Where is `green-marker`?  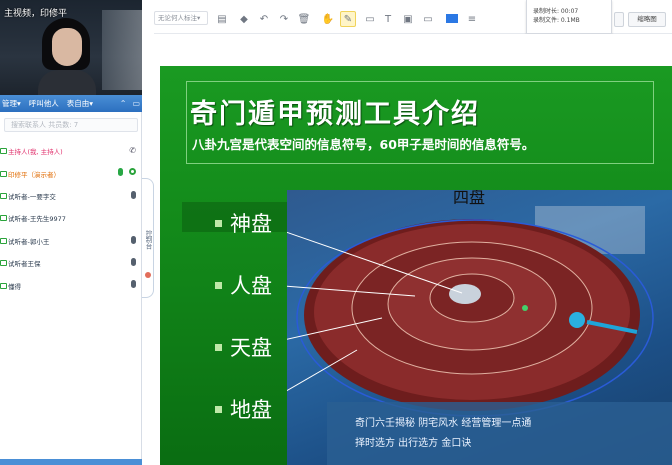
green-marker is located at coordinates (525, 308).